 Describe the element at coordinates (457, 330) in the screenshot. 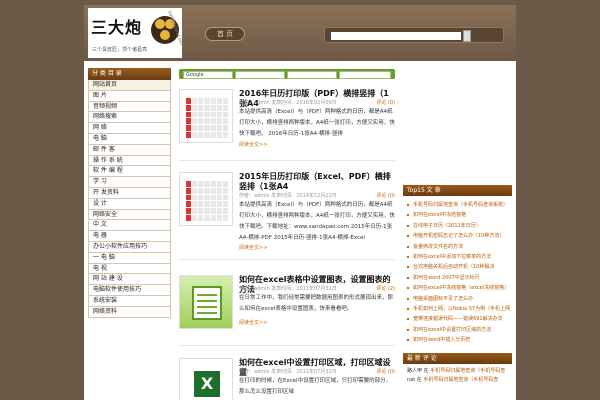

I see `top-article-link: 如何在excel中设置打印区域的方法` at that location.